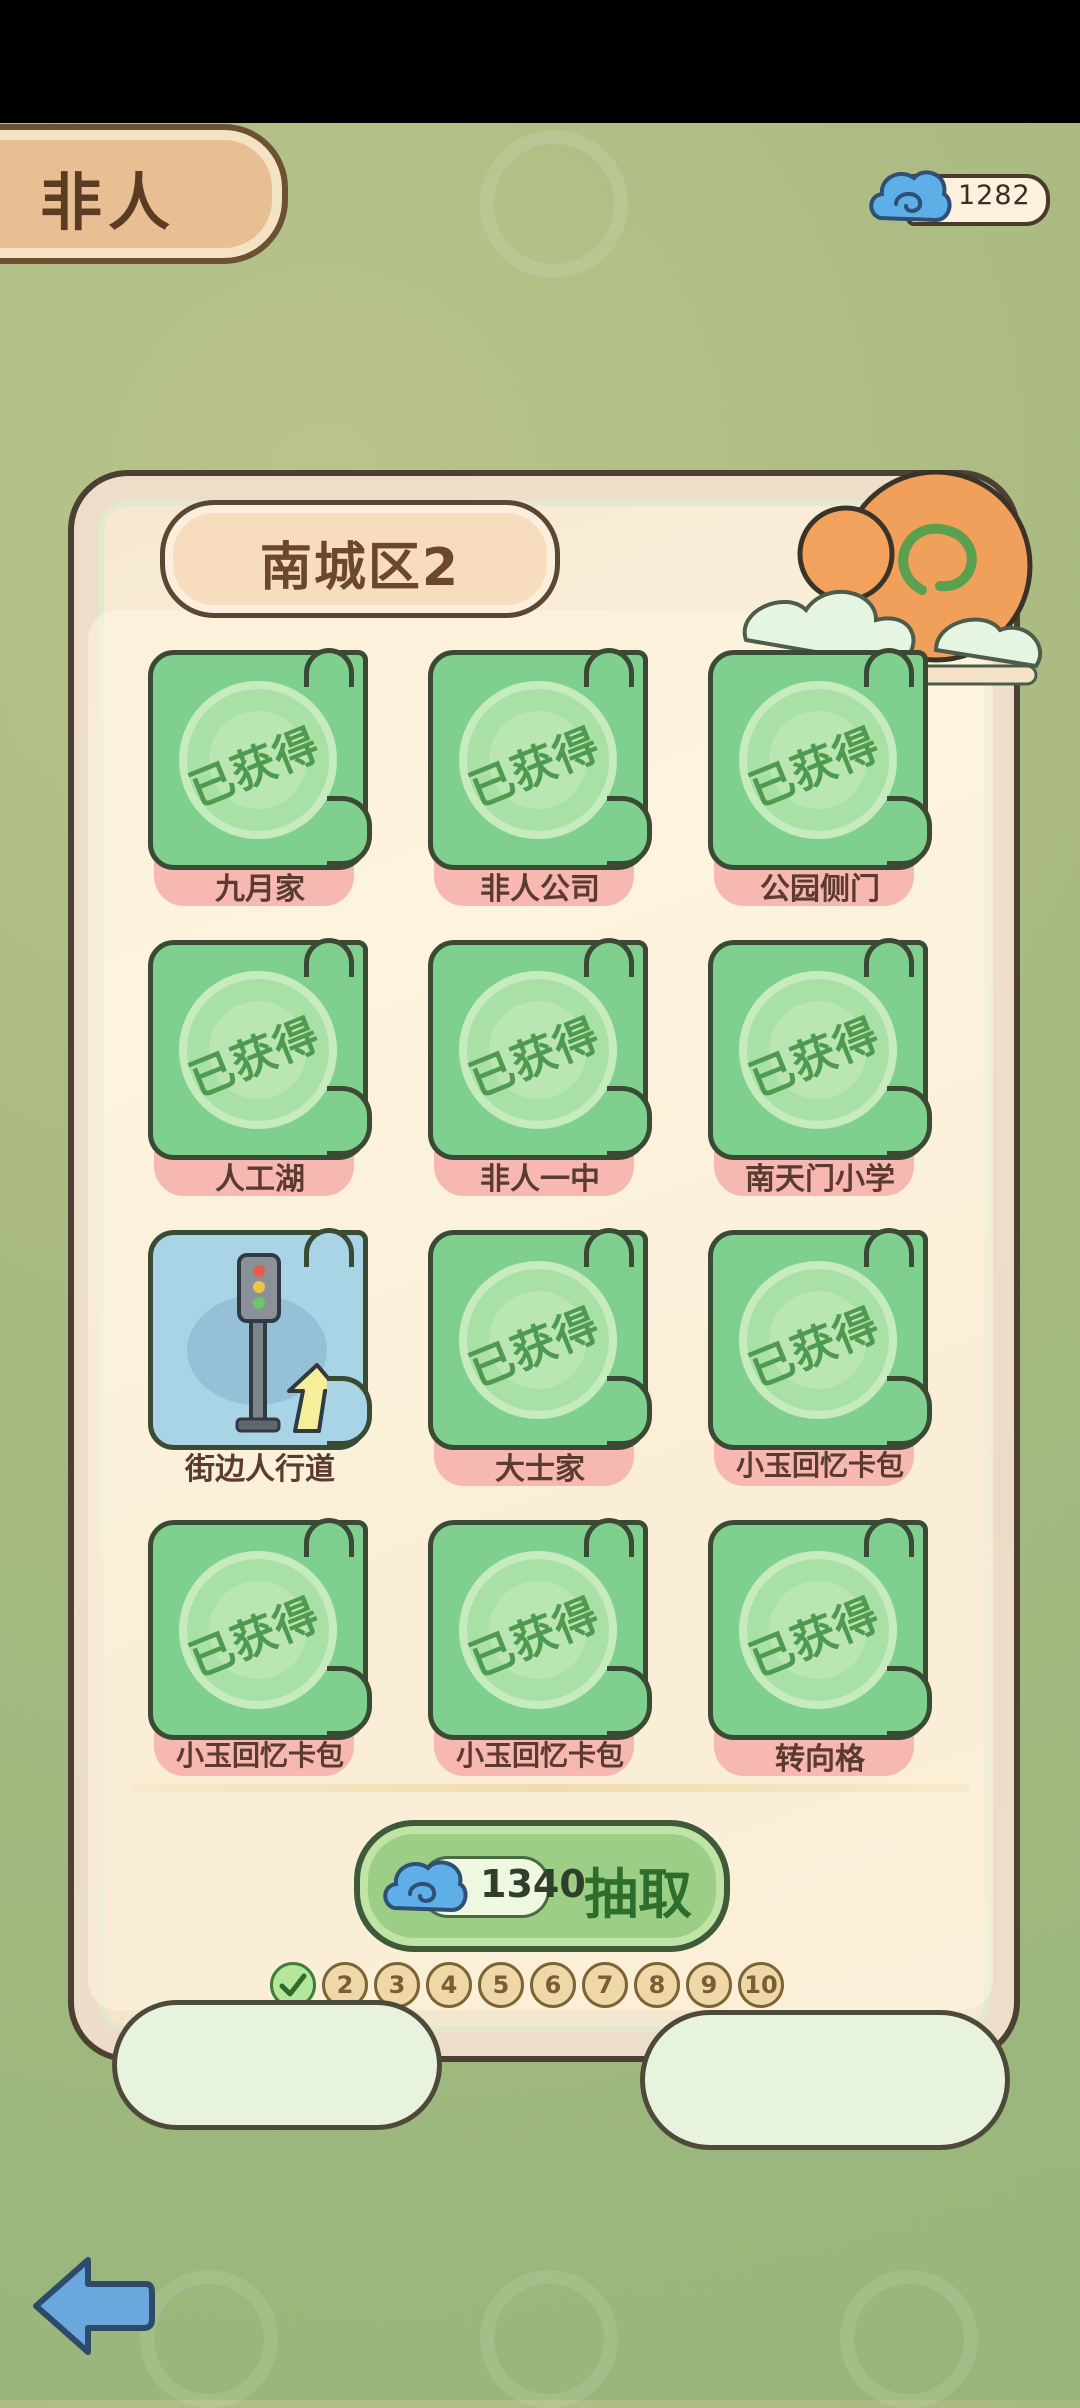 Image resolution: width=1080 pixels, height=2408 pixels. Describe the element at coordinates (540, 777) in the screenshot. I see `collection-card: 已获得 非人公司` at that location.